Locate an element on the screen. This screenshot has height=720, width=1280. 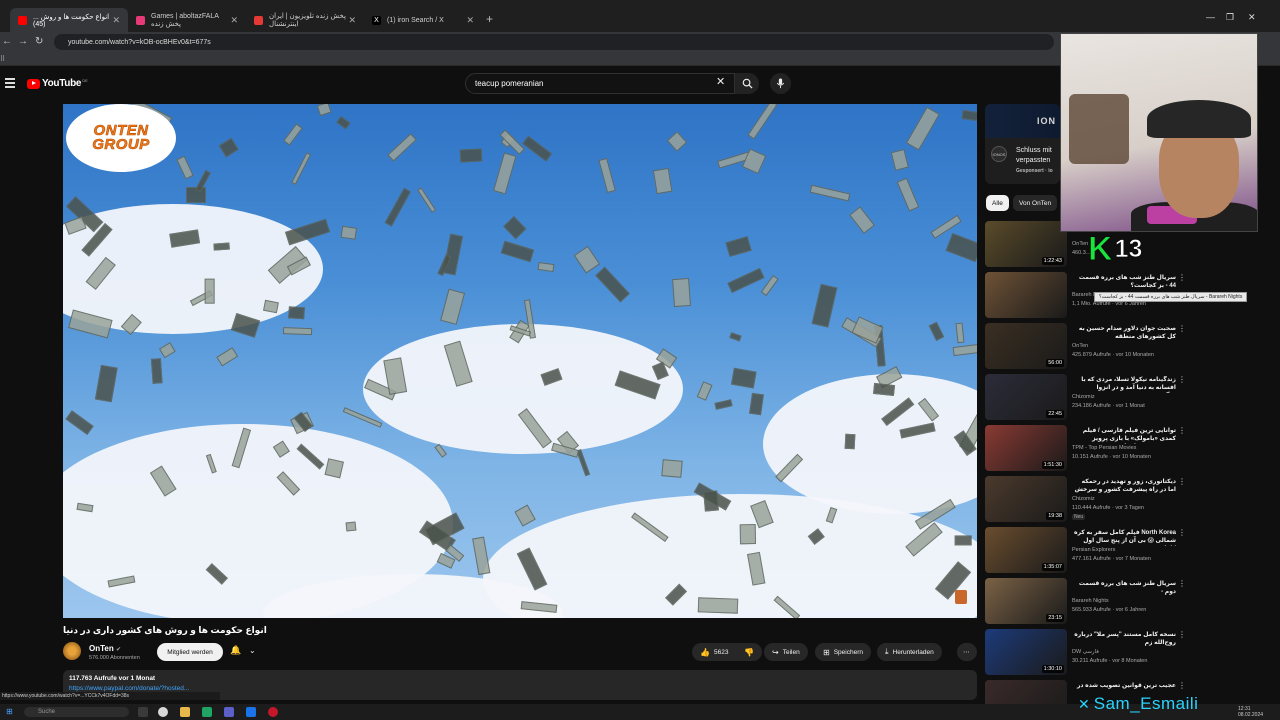
minimize-button: — is located at coordinates (1210, 17).